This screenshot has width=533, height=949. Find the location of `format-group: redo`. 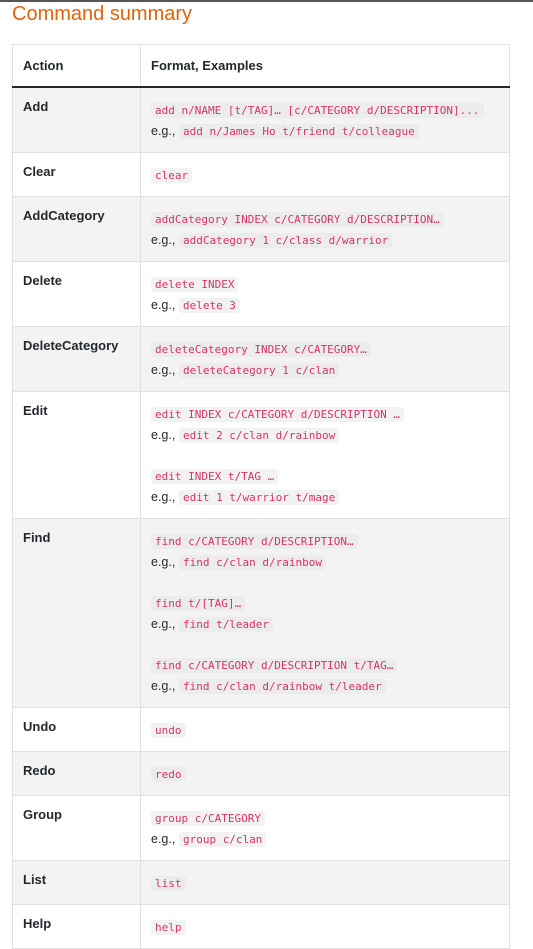

format-group: redo is located at coordinates (325, 774).